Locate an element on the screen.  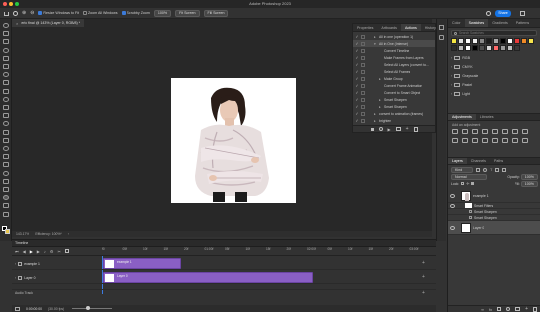
action-item: ✓ ▸ Smart Sharpen is located at coordinates (394, 106).